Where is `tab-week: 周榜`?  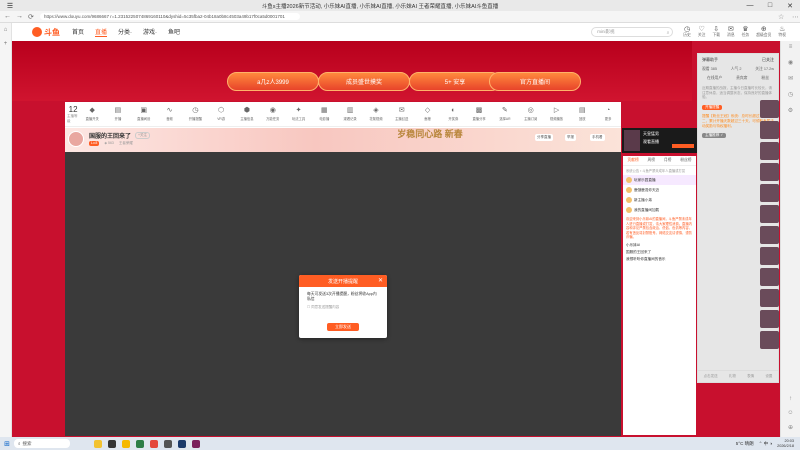
tab-week: 周榜 is located at coordinates (652, 160).